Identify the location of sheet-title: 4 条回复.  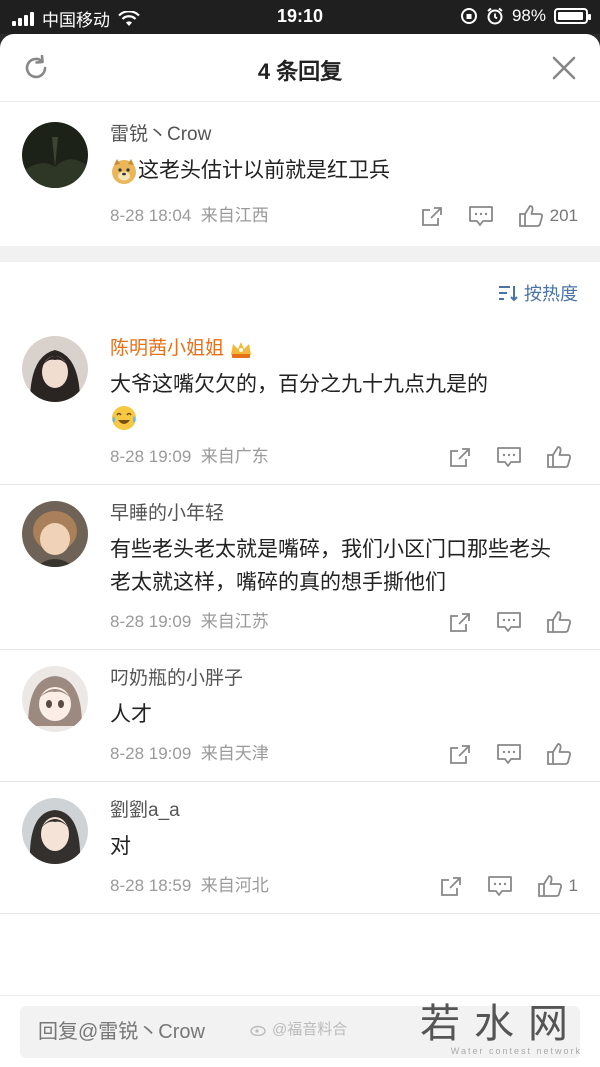
(300, 71).